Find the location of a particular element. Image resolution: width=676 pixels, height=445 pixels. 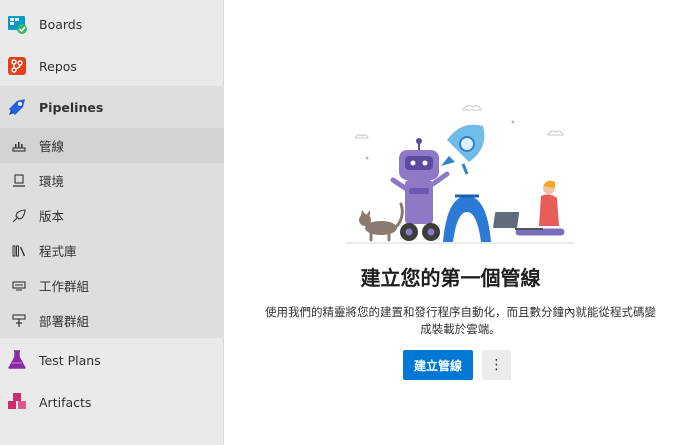

sidebar-item-label: Artifacts is located at coordinates (65, 402).